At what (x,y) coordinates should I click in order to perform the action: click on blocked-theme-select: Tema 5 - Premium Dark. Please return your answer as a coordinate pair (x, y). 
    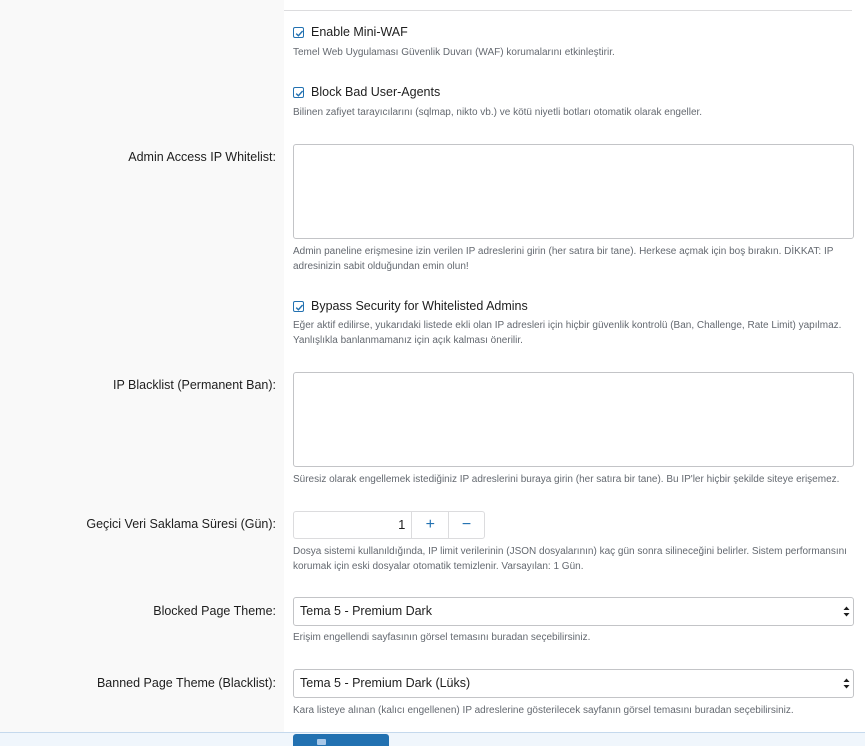
    Looking at the image, I should click on (573, 611).